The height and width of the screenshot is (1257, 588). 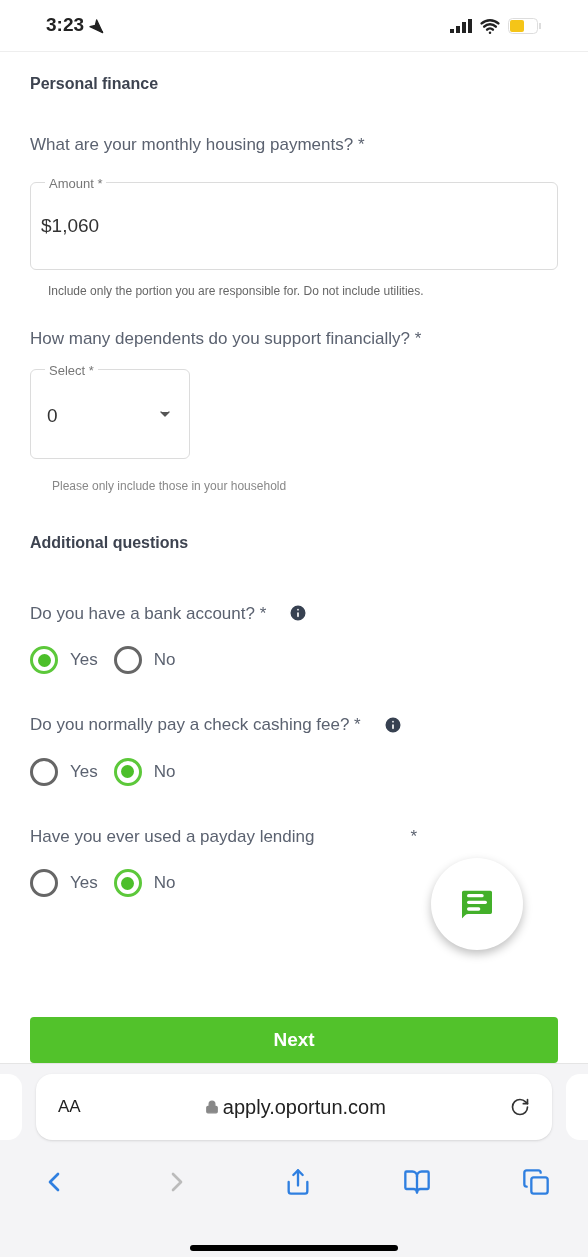 I want to click on helper-text: Please only include those in your household, so click(x=170, y=486).